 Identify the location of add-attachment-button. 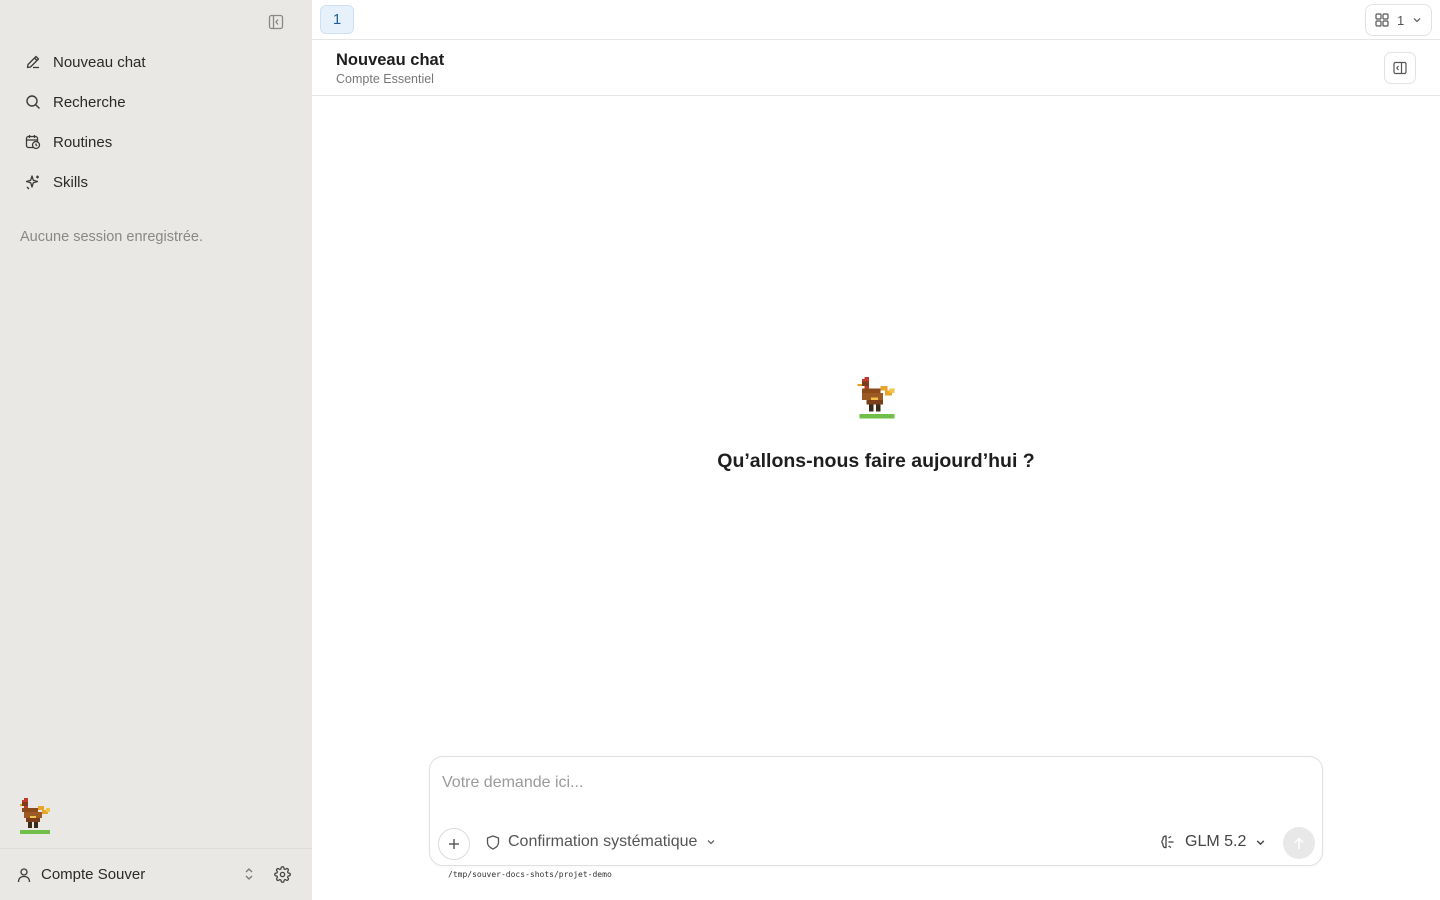
(454, 844).